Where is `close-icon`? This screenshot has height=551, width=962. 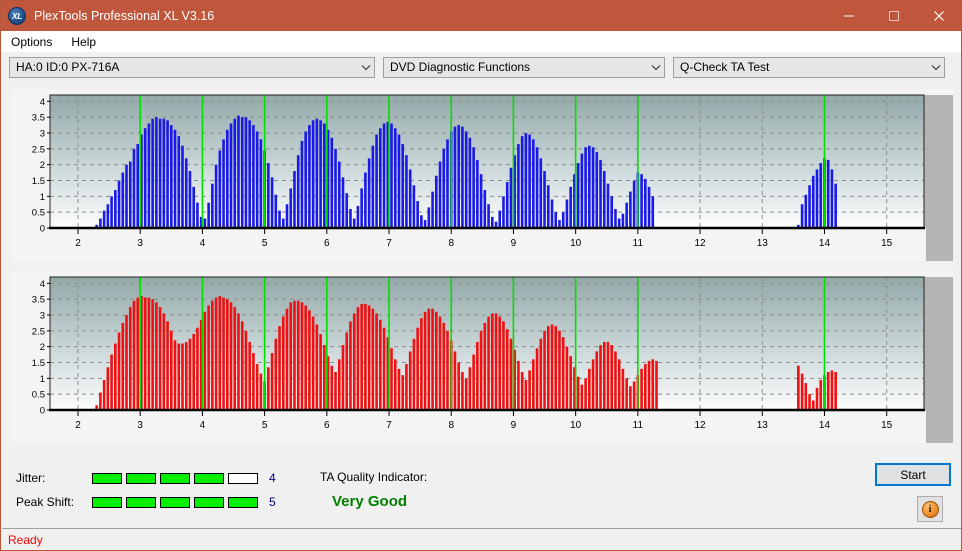 close-icon is located at coordinates (938, 16).